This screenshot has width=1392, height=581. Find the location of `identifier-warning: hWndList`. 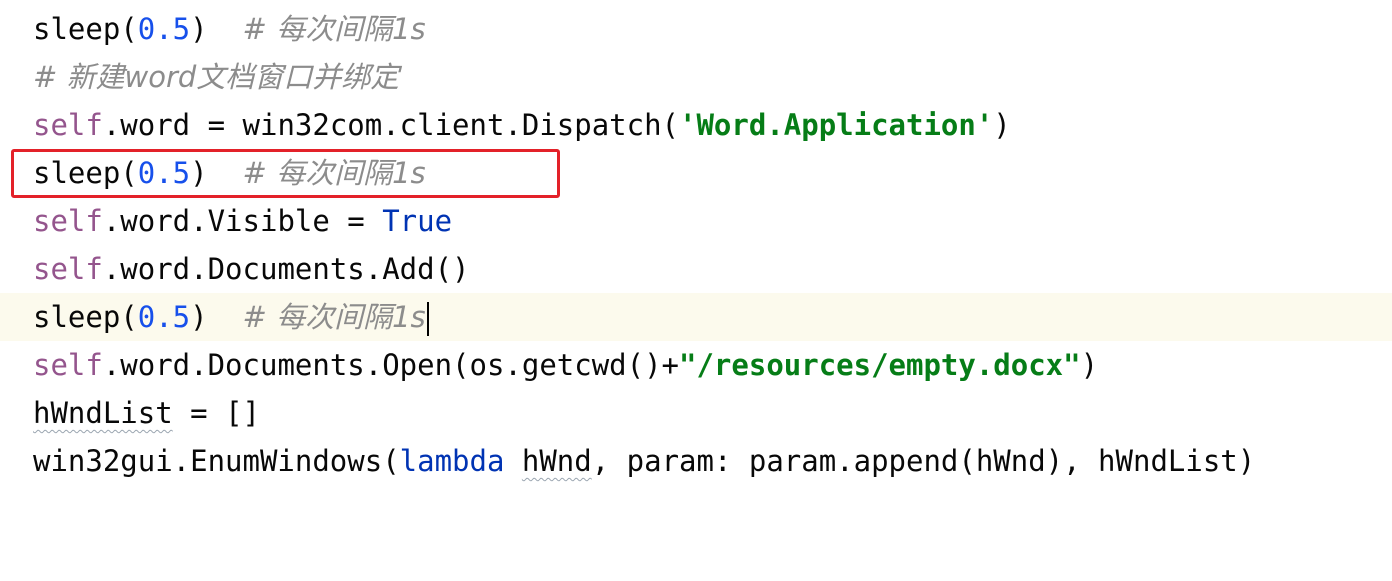

identifier-warning: hWndList is located at coordinates (103, 413).